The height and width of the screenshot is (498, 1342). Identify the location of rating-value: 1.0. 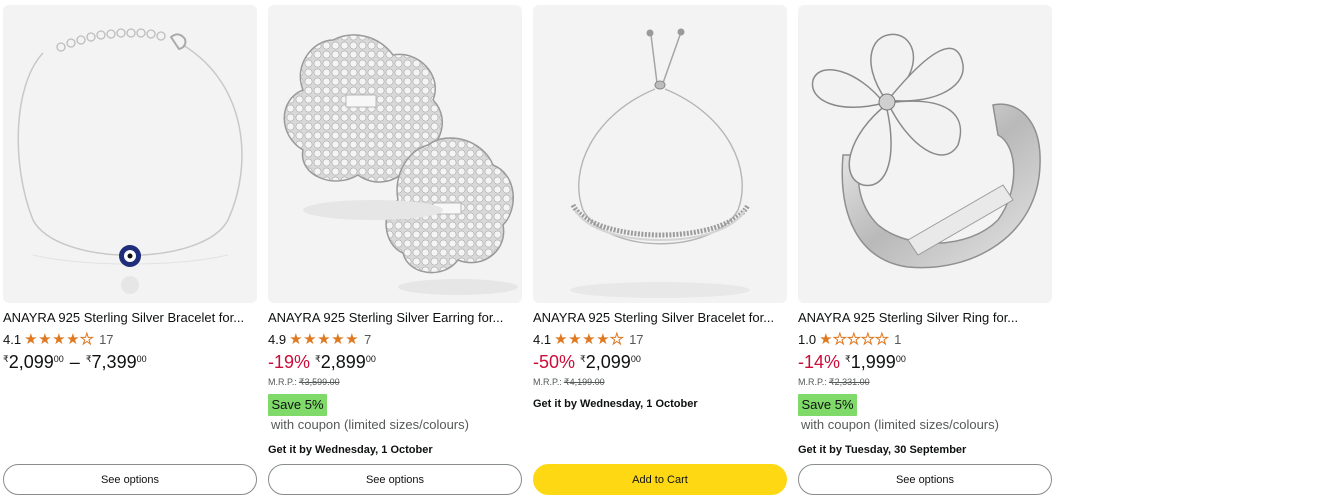
(807, 339).